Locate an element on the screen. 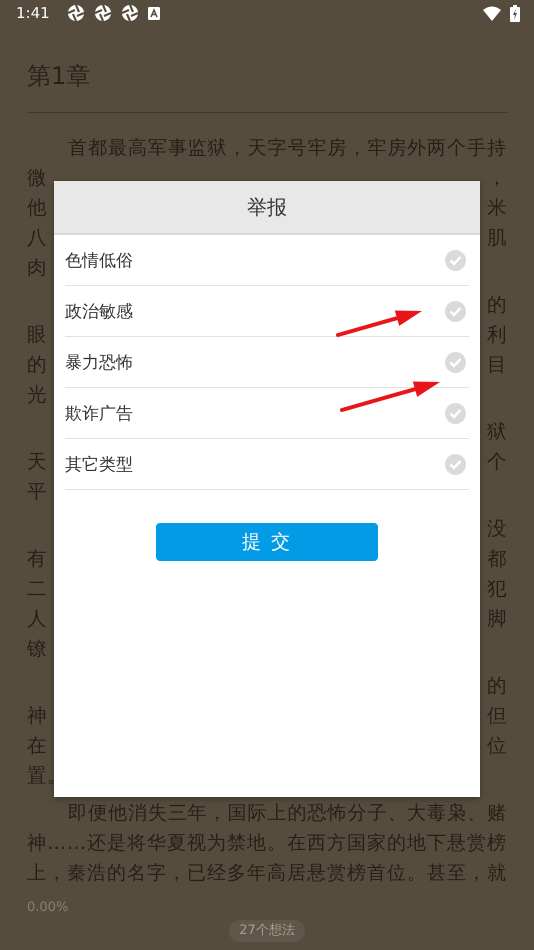 The height and width of the screenshot is (950, 534). dialog-title: 举报 is located at coordinates (267, 207).